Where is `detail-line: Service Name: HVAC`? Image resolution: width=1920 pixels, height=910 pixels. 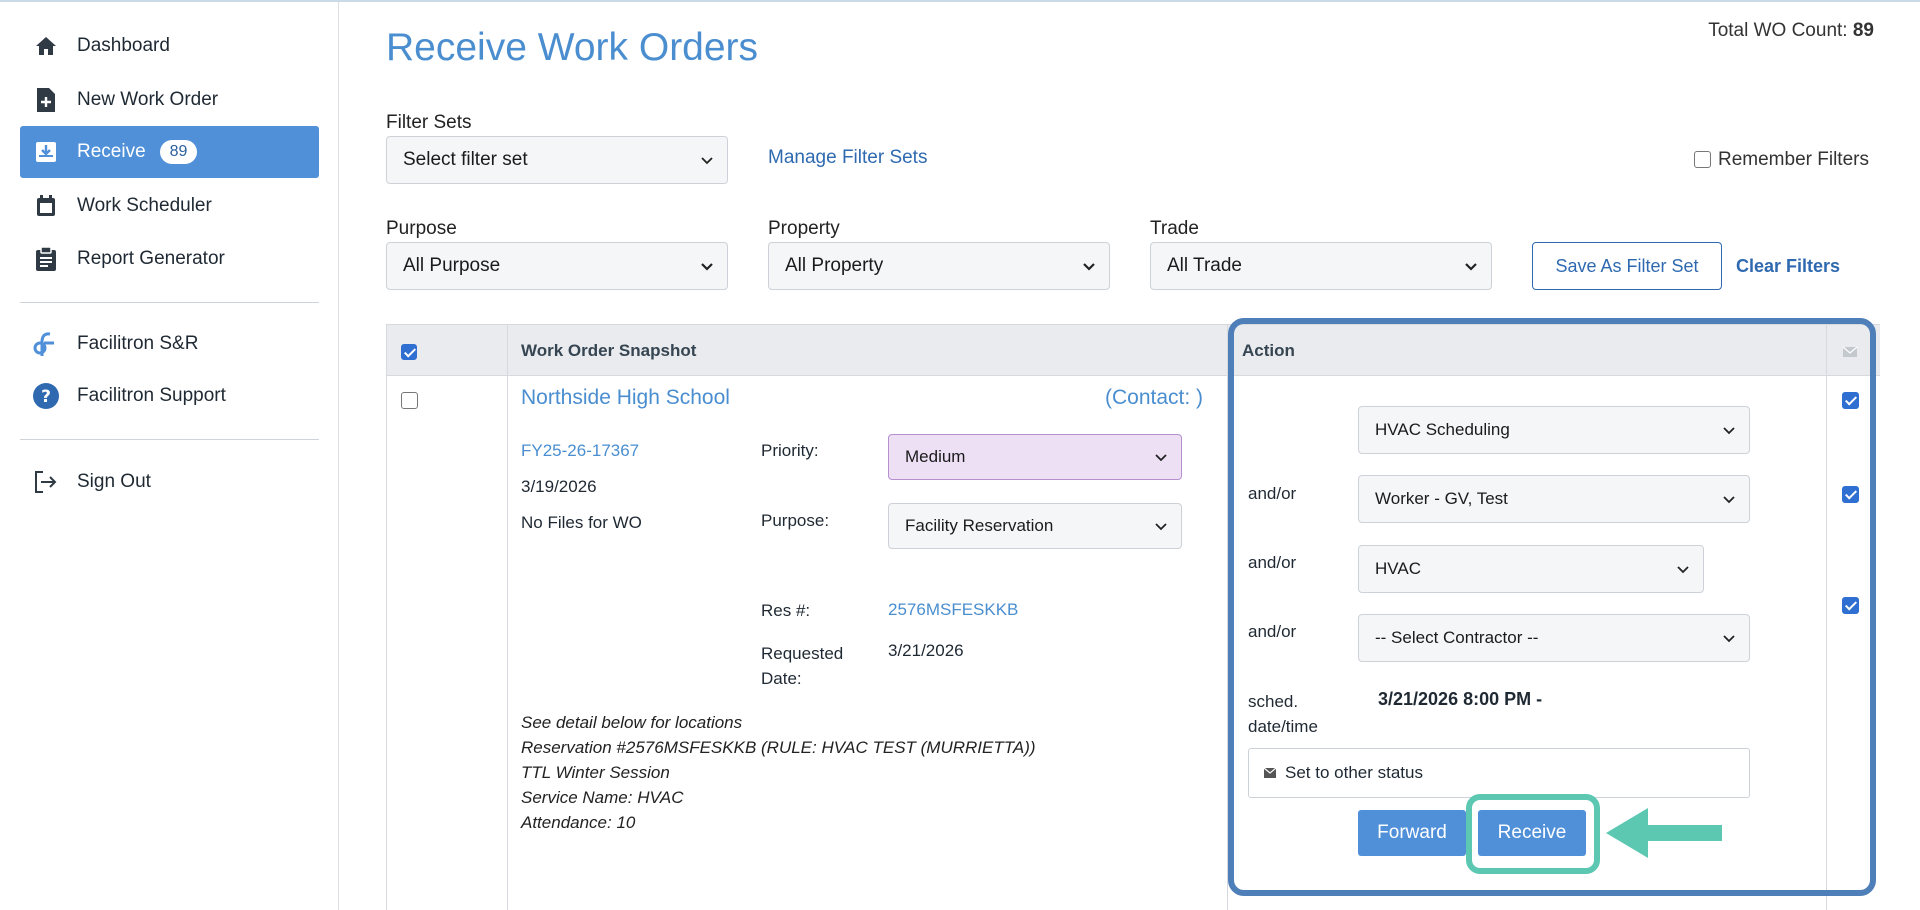
detail-line: Service Name: HVAC is located at coordinates (602, 797).